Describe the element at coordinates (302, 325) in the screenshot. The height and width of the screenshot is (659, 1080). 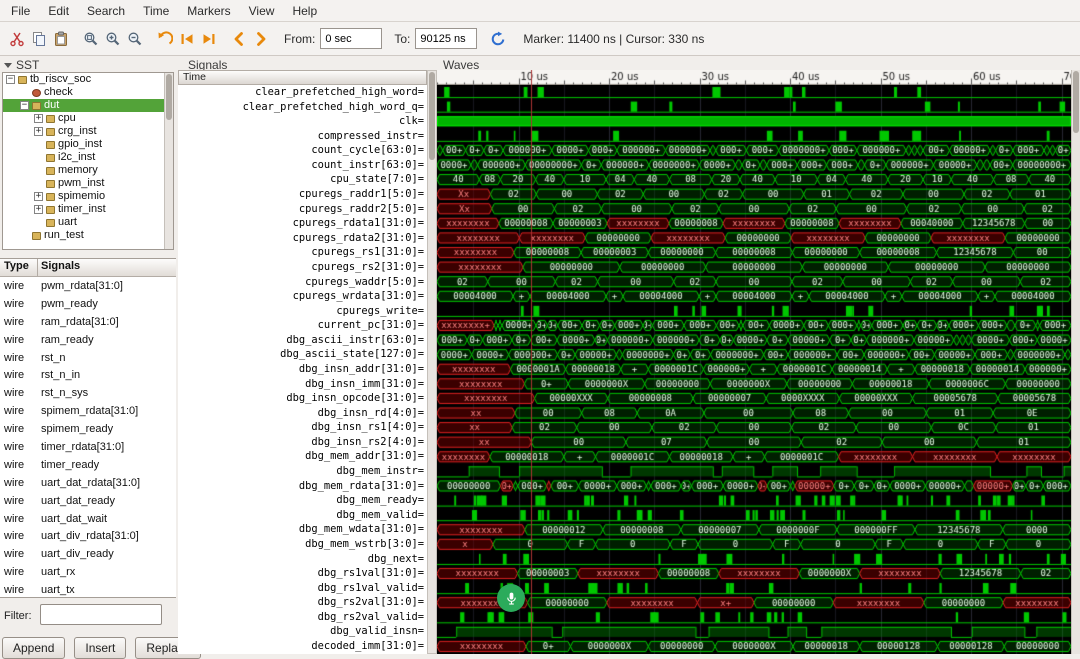
I see `wave-signal-name: current_pc[31:0]=` at that location.